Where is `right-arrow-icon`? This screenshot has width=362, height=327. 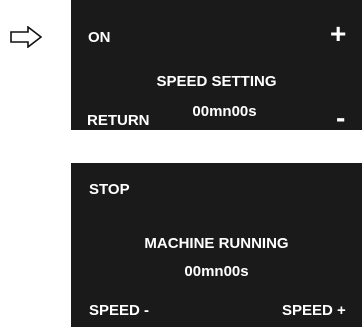 right-arrow-icon is located at coordinates (26, 37).